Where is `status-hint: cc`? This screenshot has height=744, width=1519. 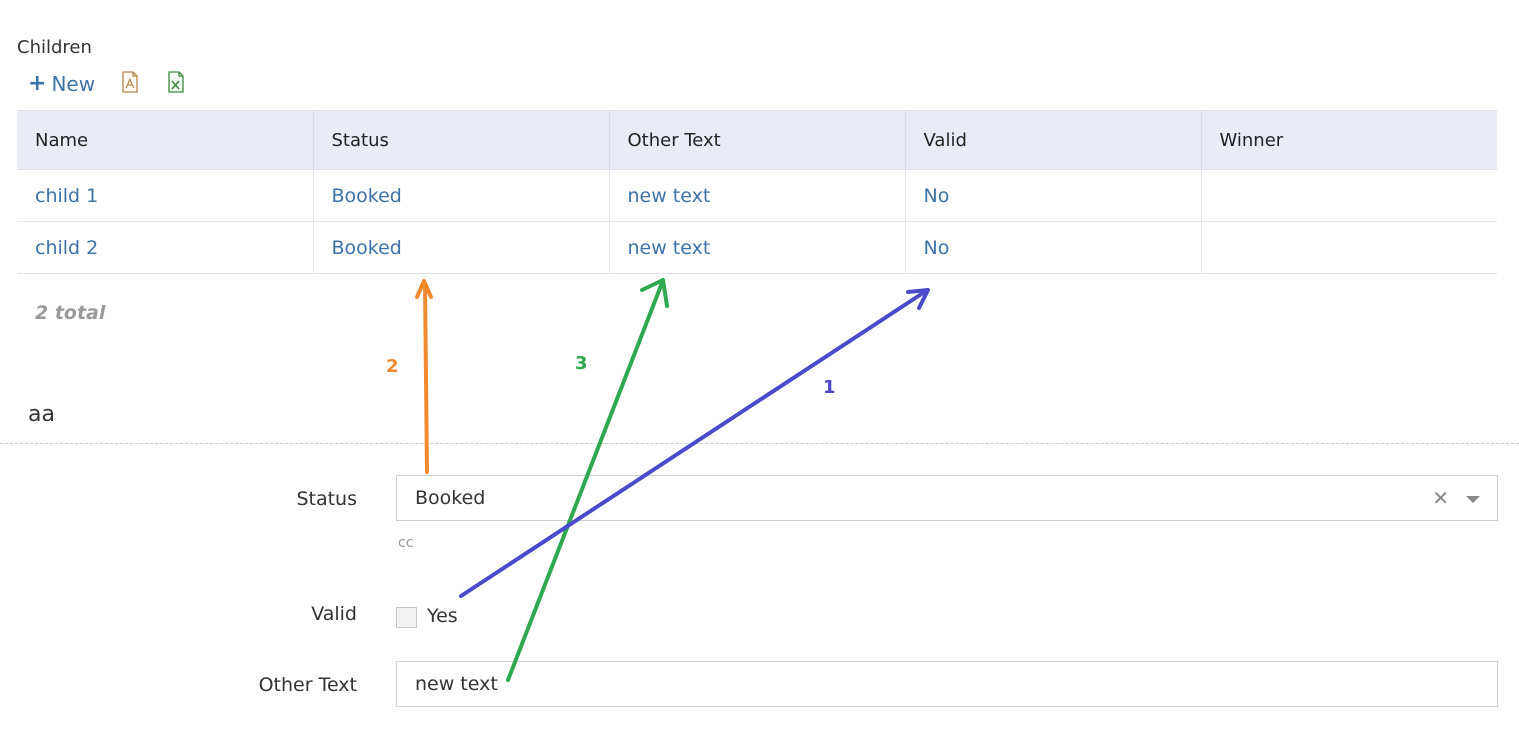 status-hint: cc is located at coordinates (406, 543).